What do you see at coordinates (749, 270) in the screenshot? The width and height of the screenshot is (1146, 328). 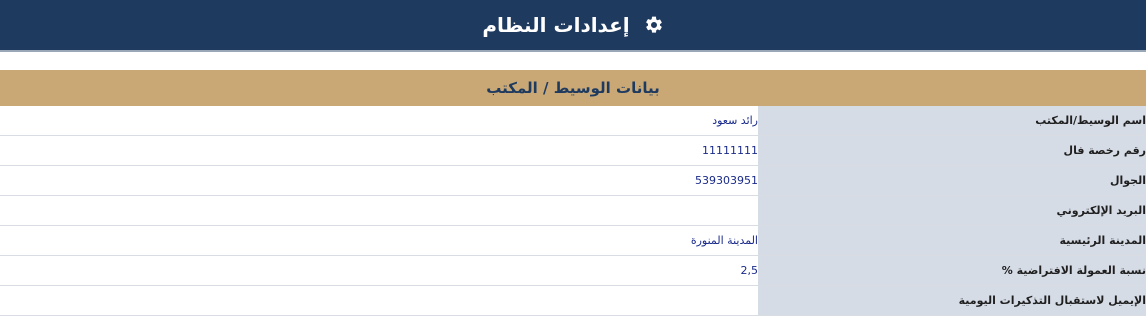 I see `row-value-commission-rate: 2,5` at bounding box center [749, 270].